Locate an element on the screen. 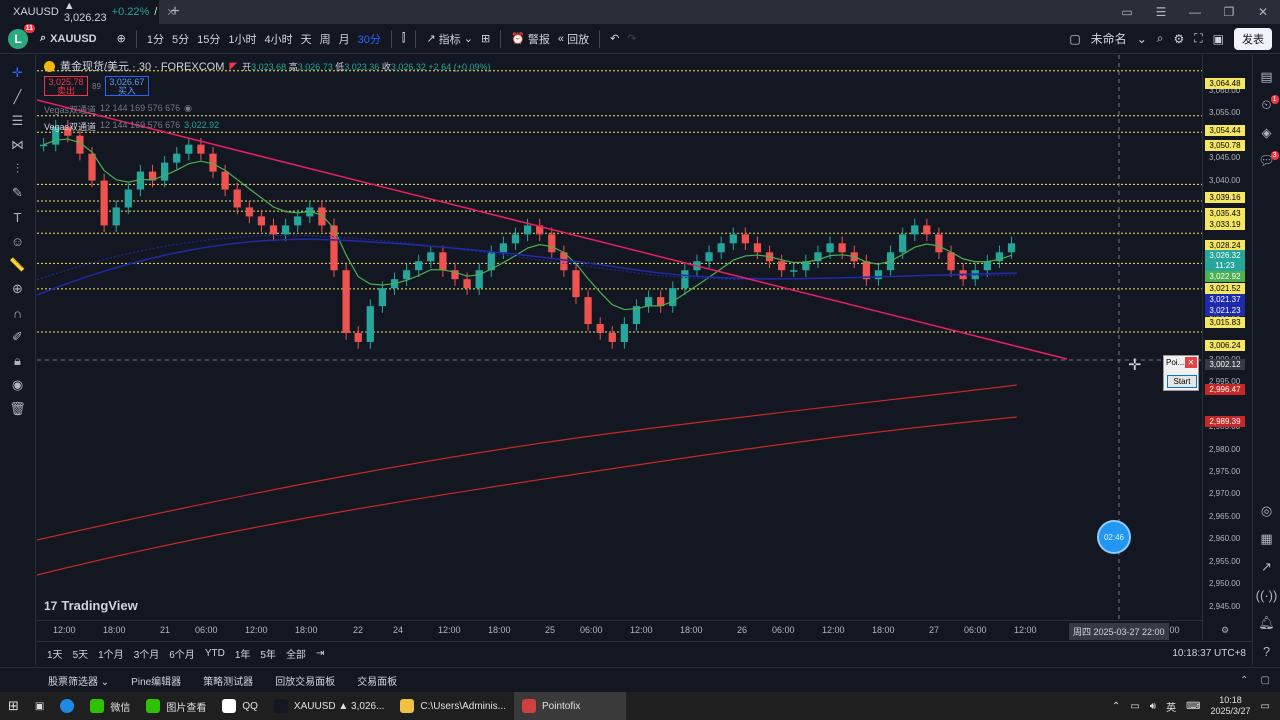  target-icon: ◎ is located at coordinates (1266, 511).